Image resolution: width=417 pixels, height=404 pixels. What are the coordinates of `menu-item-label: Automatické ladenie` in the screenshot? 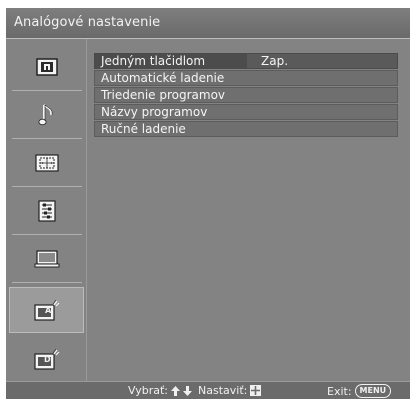 It's located at (163, 78).